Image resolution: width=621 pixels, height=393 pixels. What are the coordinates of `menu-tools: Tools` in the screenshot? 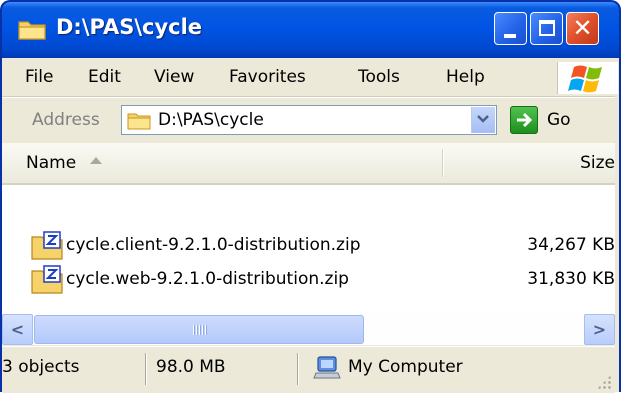 It's located at (379, 77).